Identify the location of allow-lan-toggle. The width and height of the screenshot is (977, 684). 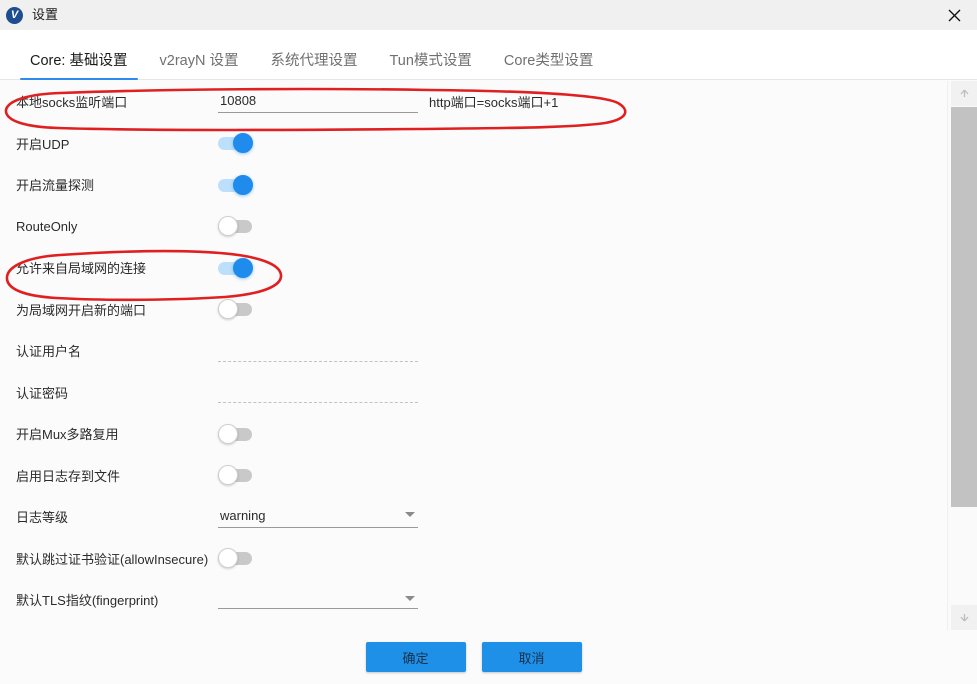
(236, 267).